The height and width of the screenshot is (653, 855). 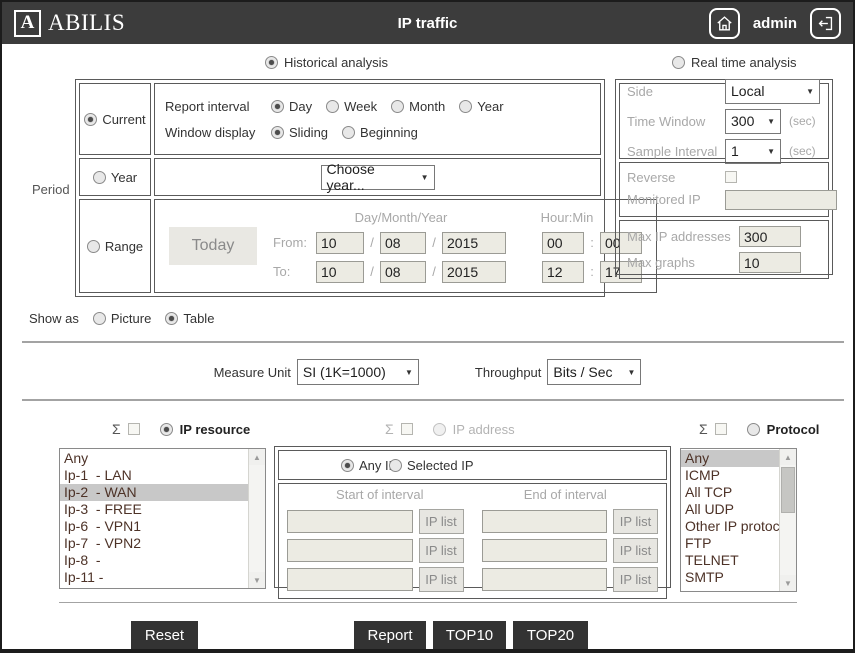 I want to click on window-beginning-option: Beginning, so click(x=380, y=132).